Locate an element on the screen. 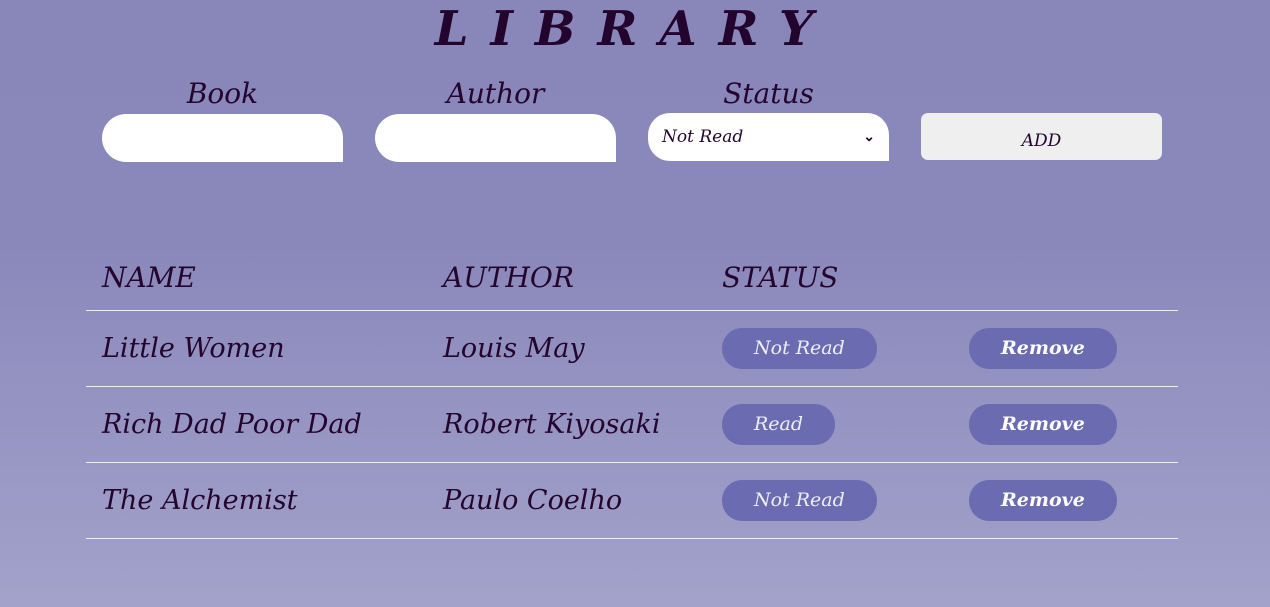  header-author: AUTHOR is located at coordinates (566, 278).